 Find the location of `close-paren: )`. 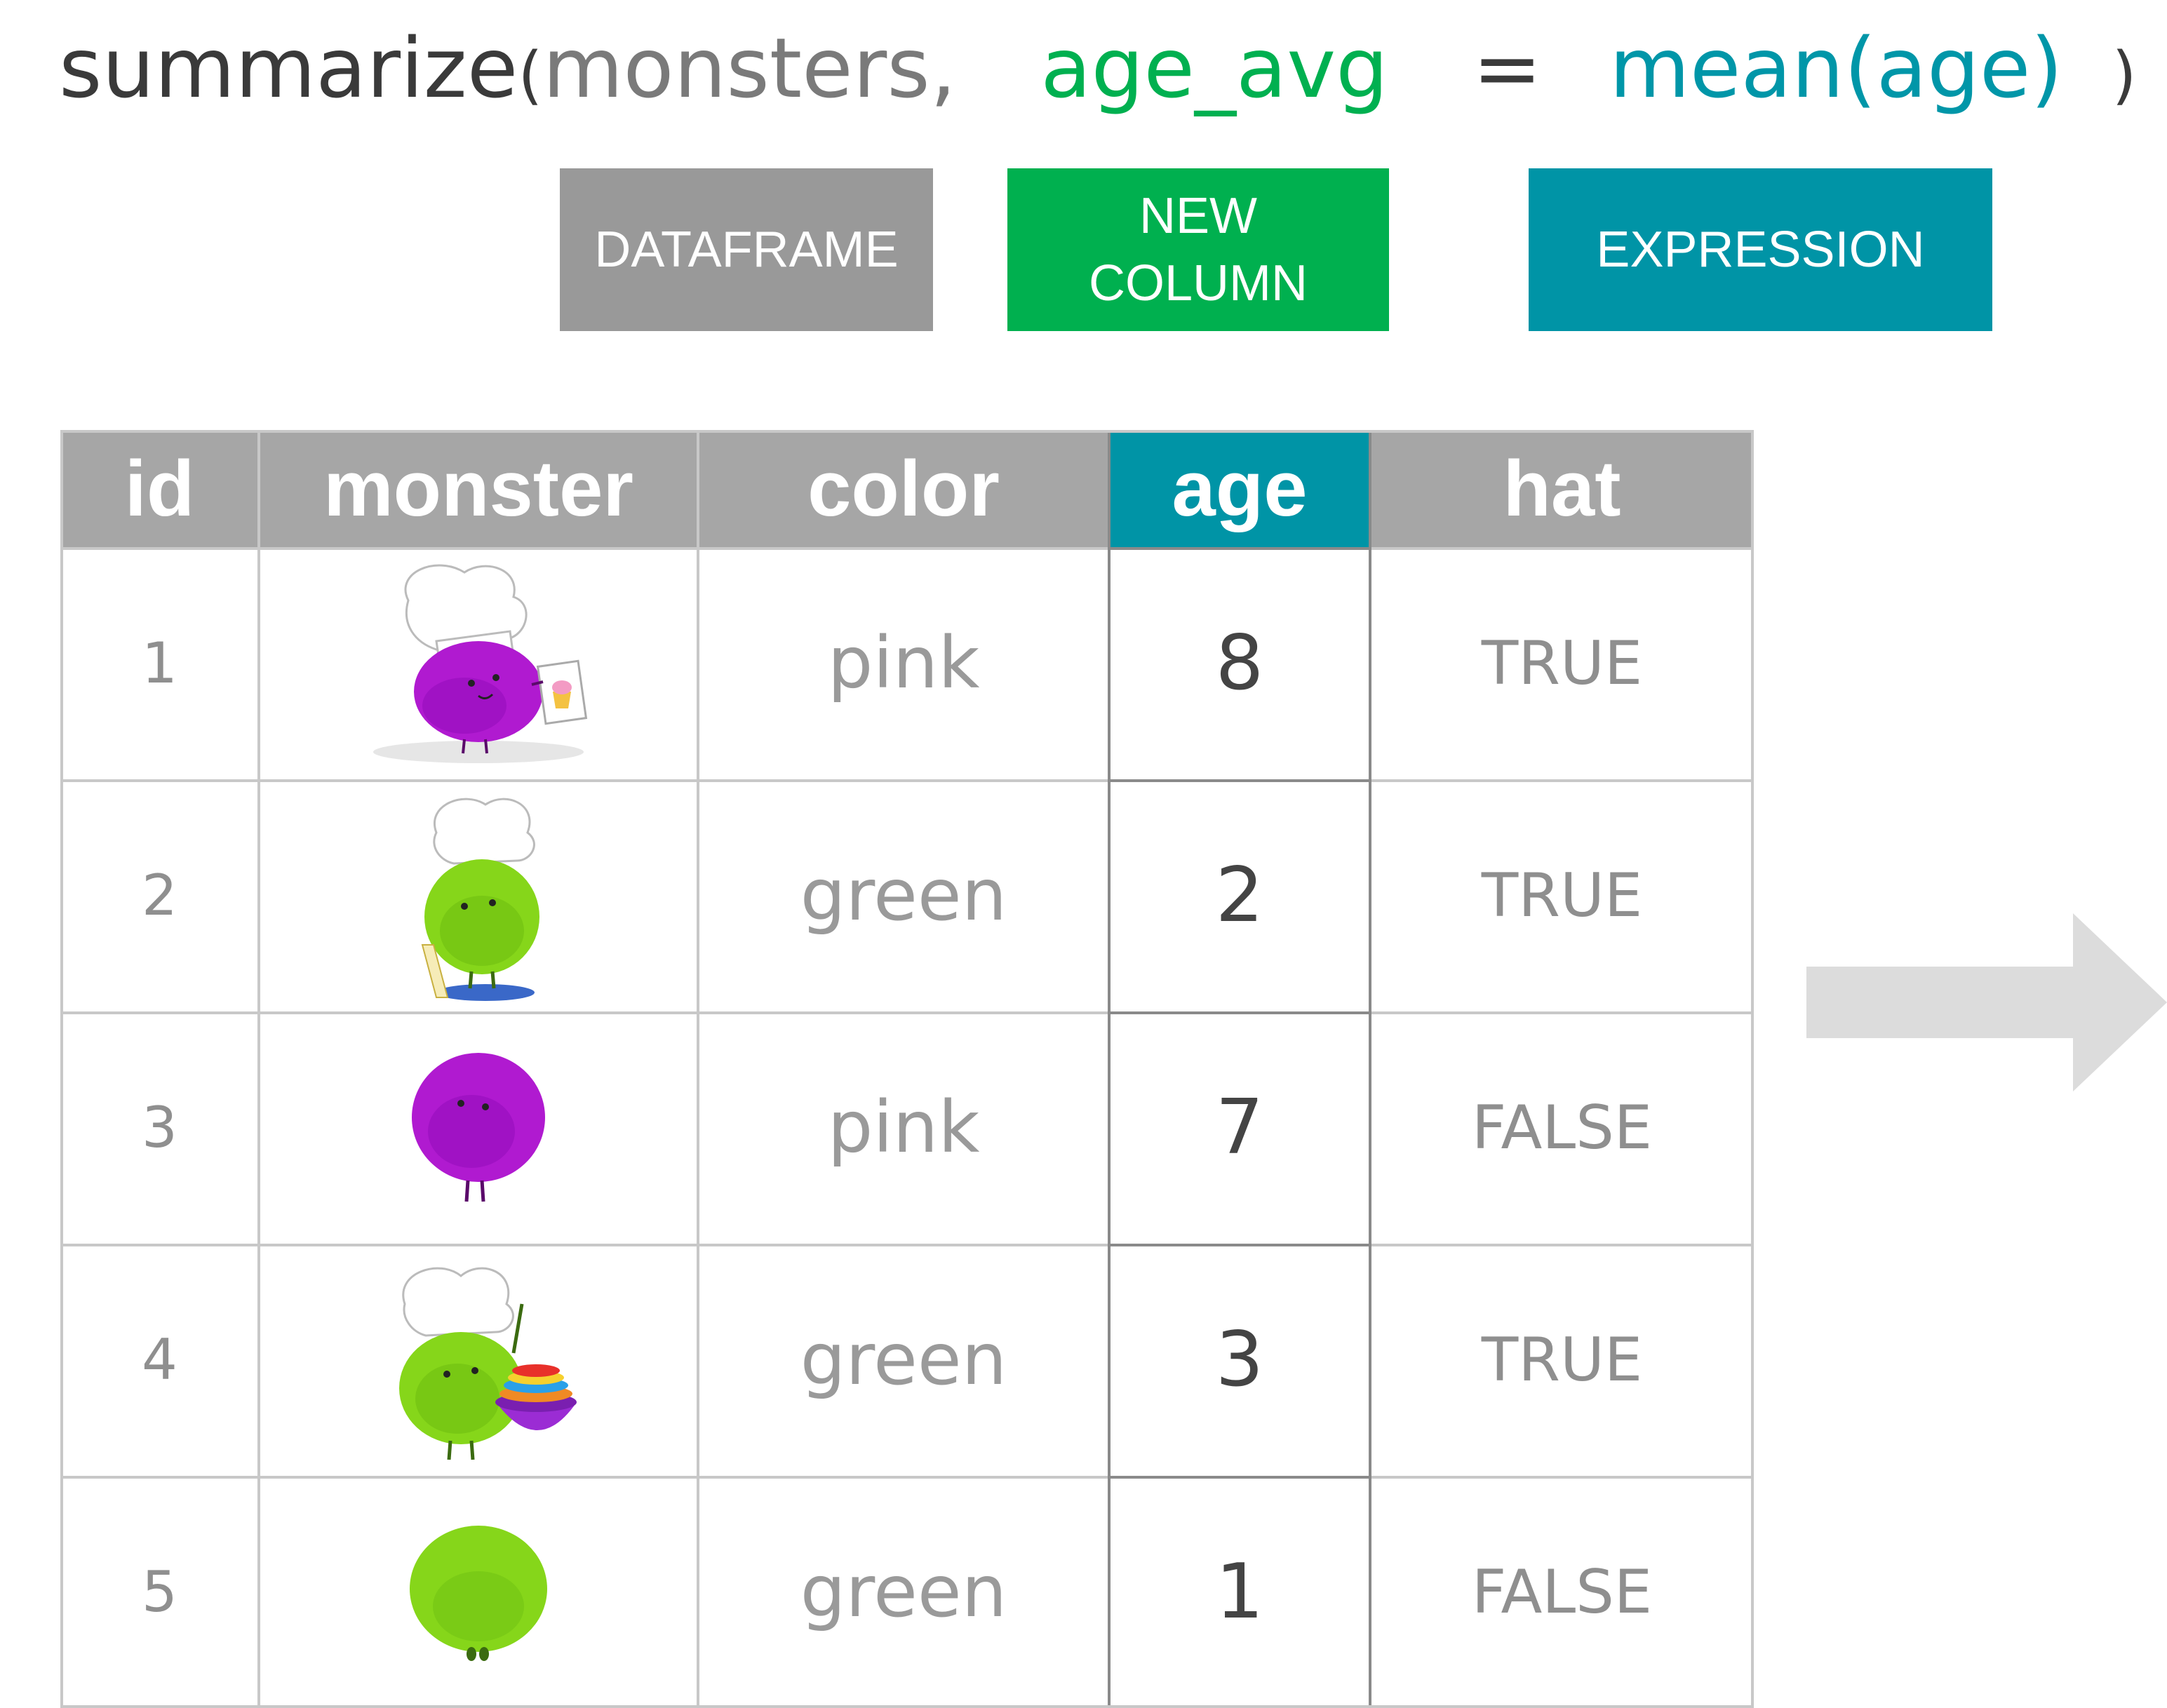

close-paren: ) is located at coordinates (2124, 75).